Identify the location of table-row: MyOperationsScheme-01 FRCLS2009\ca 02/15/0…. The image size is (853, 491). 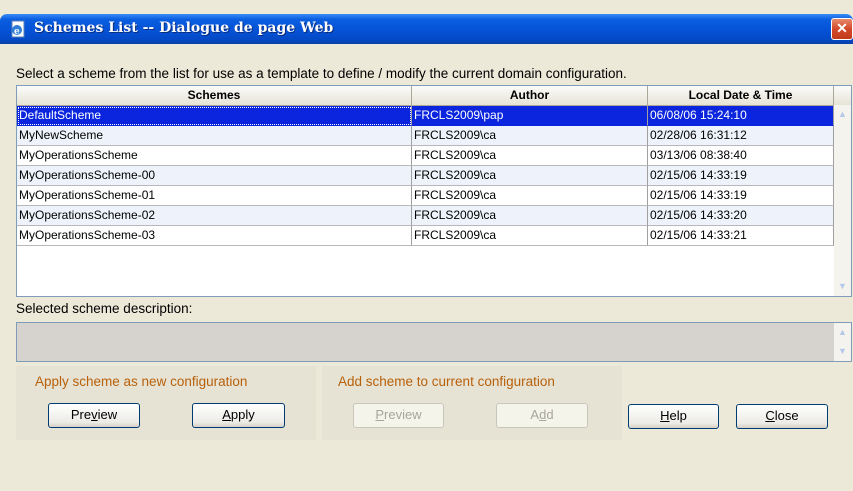
(425, 196).